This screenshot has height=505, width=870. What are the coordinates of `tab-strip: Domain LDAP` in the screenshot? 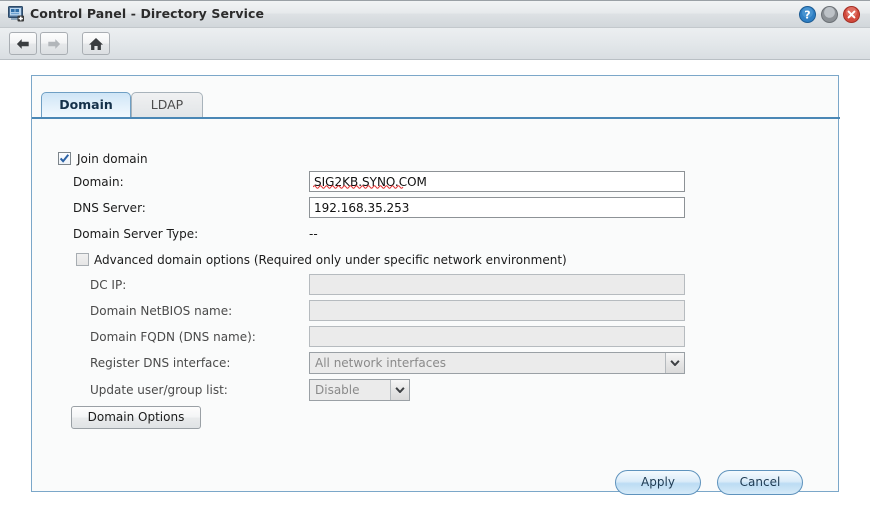 It's located at (436, 98).